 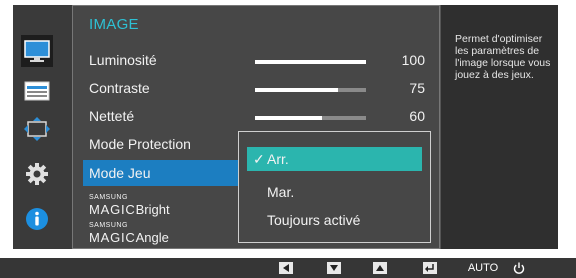 I want to click on power-icon, so click(x=519, y=268).